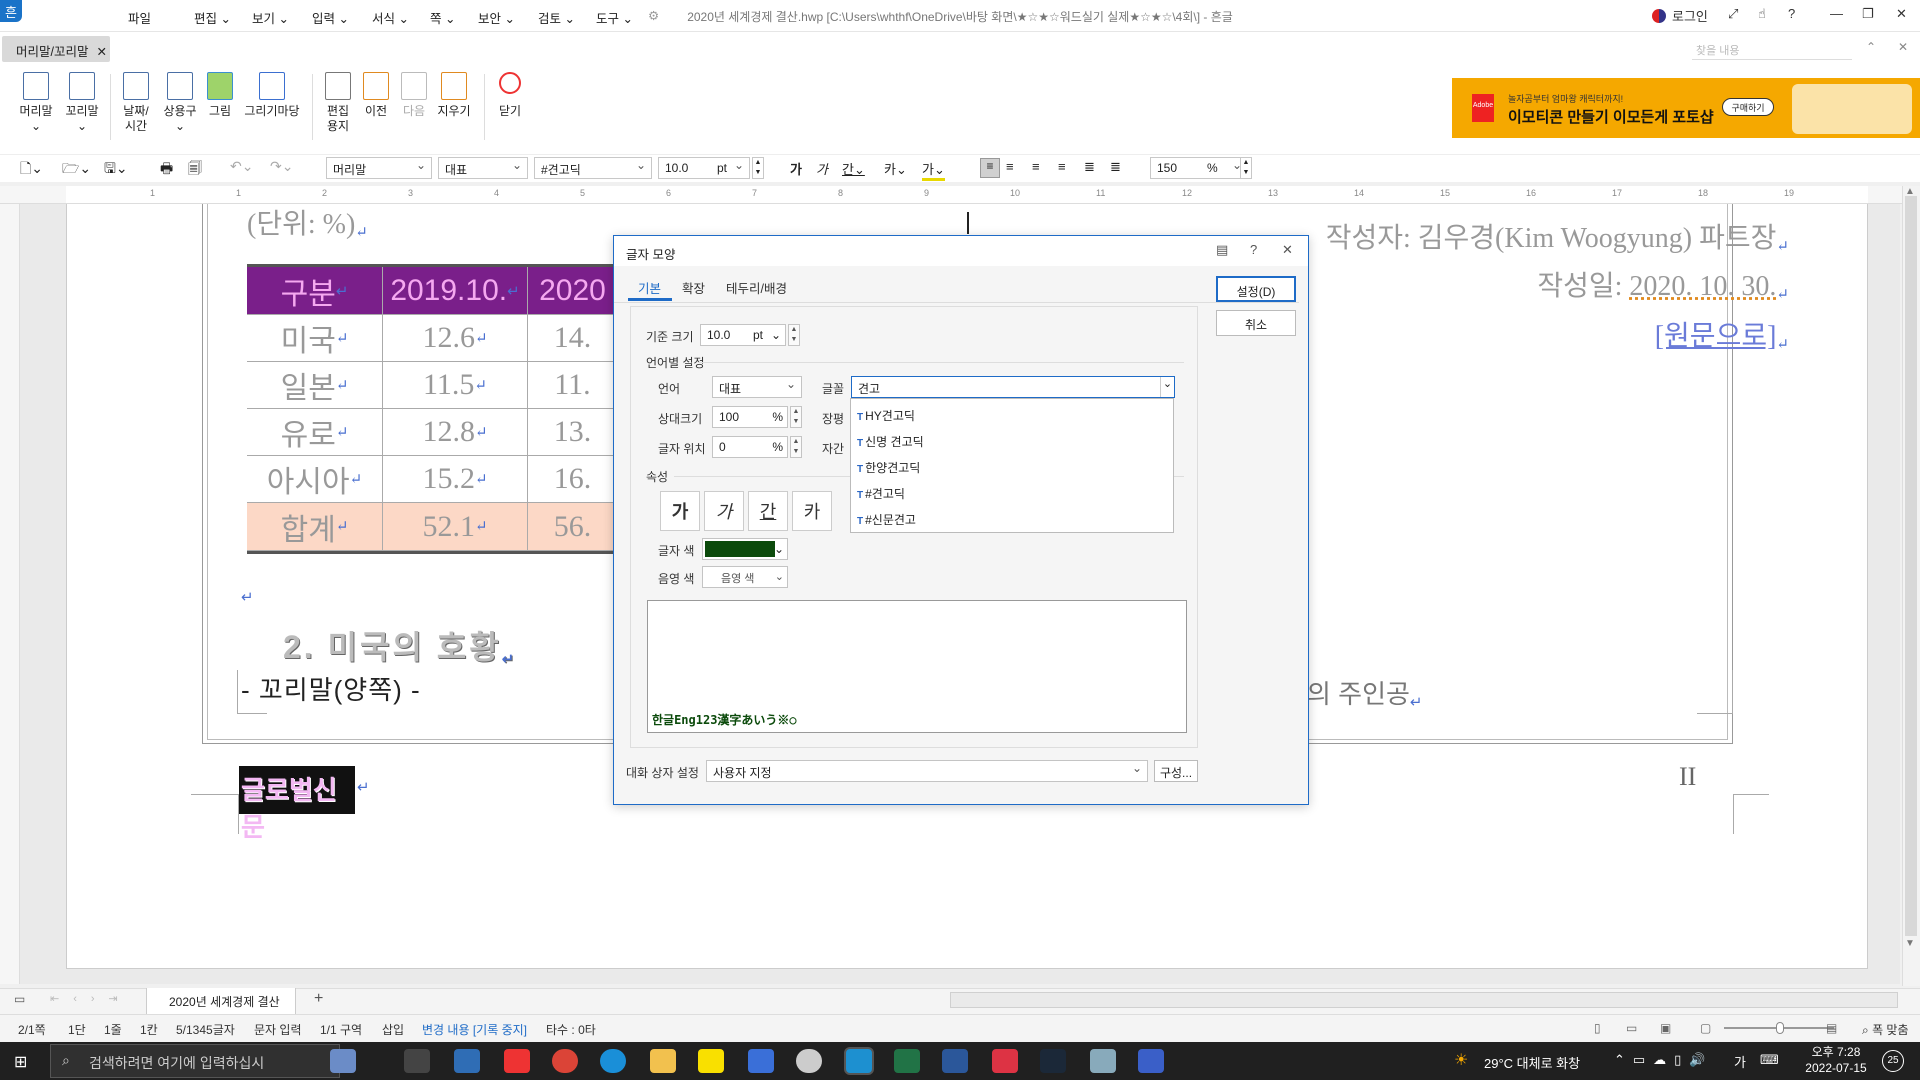 This screenshot has width=1920, height=1080. I want to click on align-justify-icon: ≡, so click(990, 168).